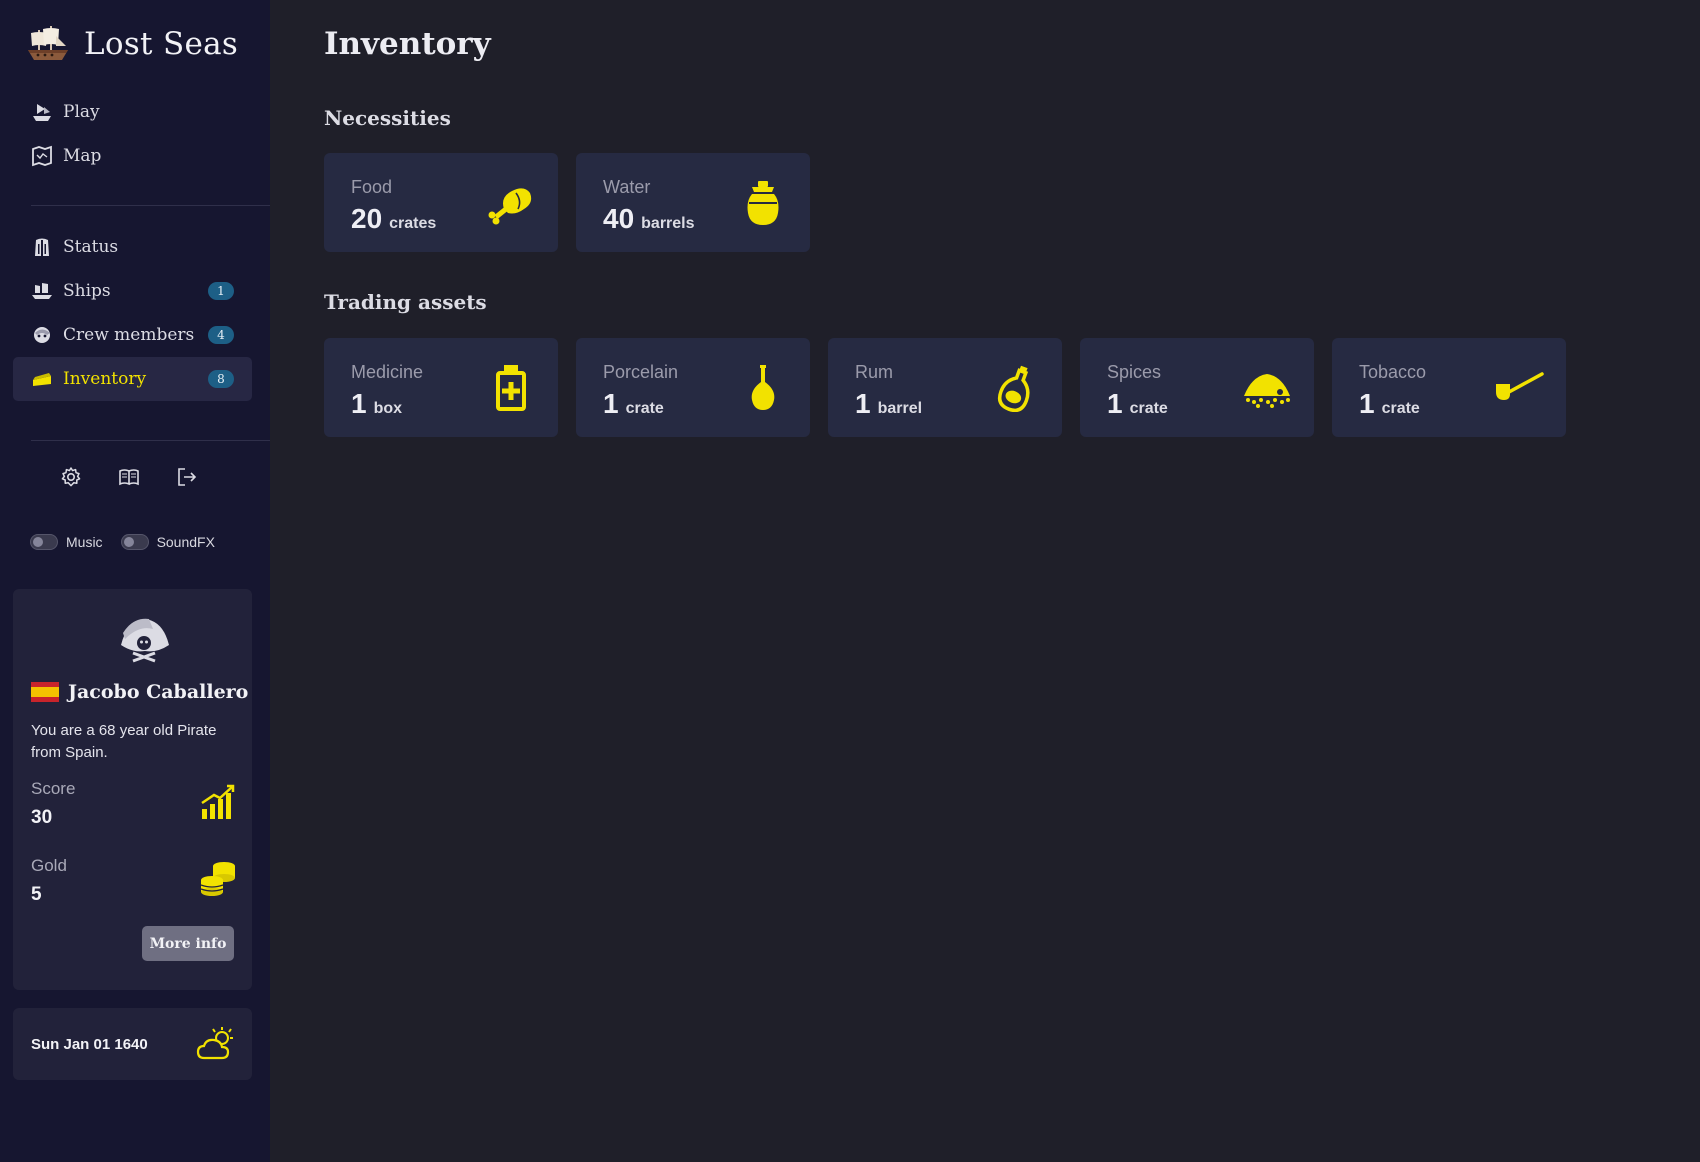  I want to click on soundfx-toggle: SoundFX, so click(167, 542).